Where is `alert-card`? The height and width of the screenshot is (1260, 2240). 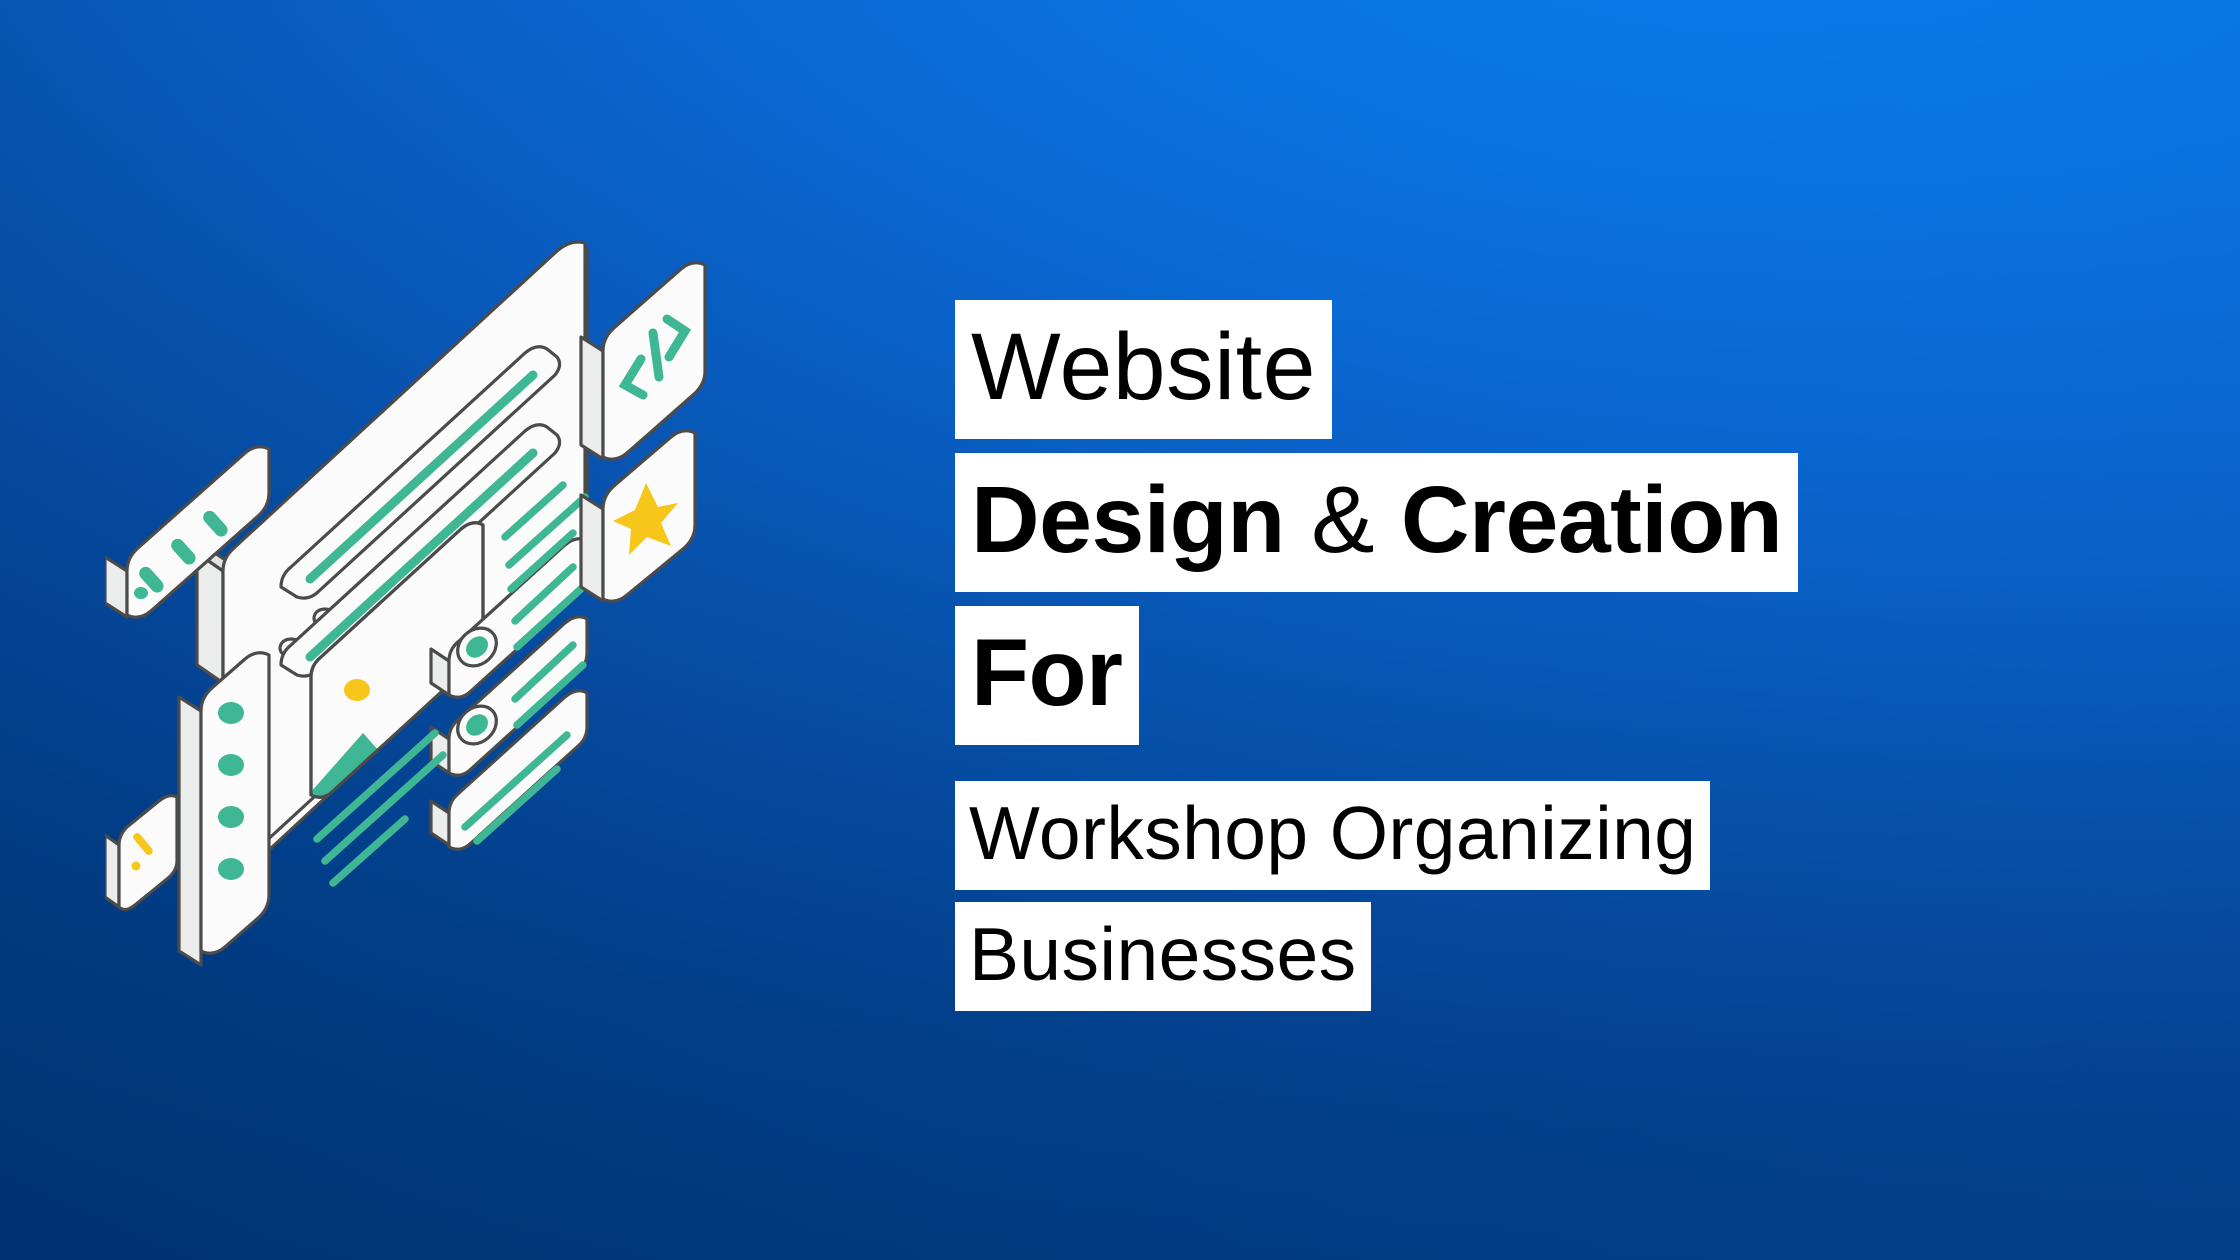
alert-card is located at coordinates (142, 853).